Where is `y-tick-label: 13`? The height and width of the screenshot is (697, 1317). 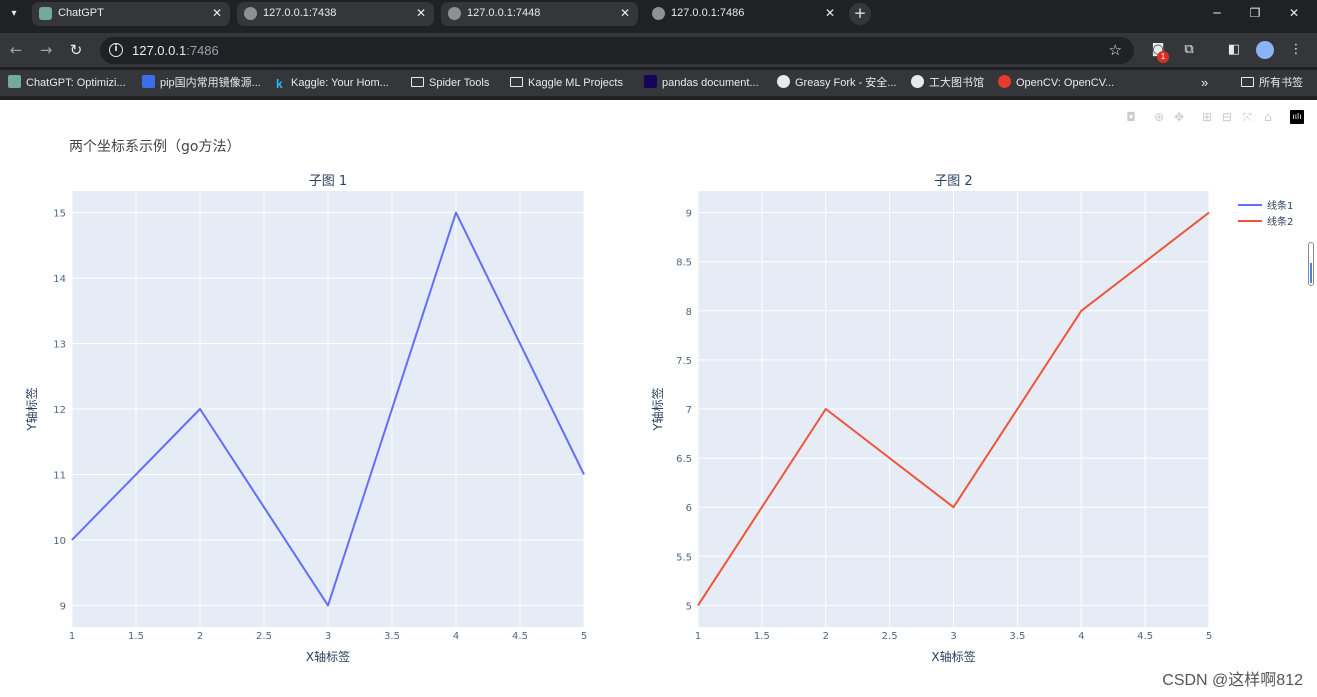 y-tick-label: 13 is located at coordinates (59, 345).